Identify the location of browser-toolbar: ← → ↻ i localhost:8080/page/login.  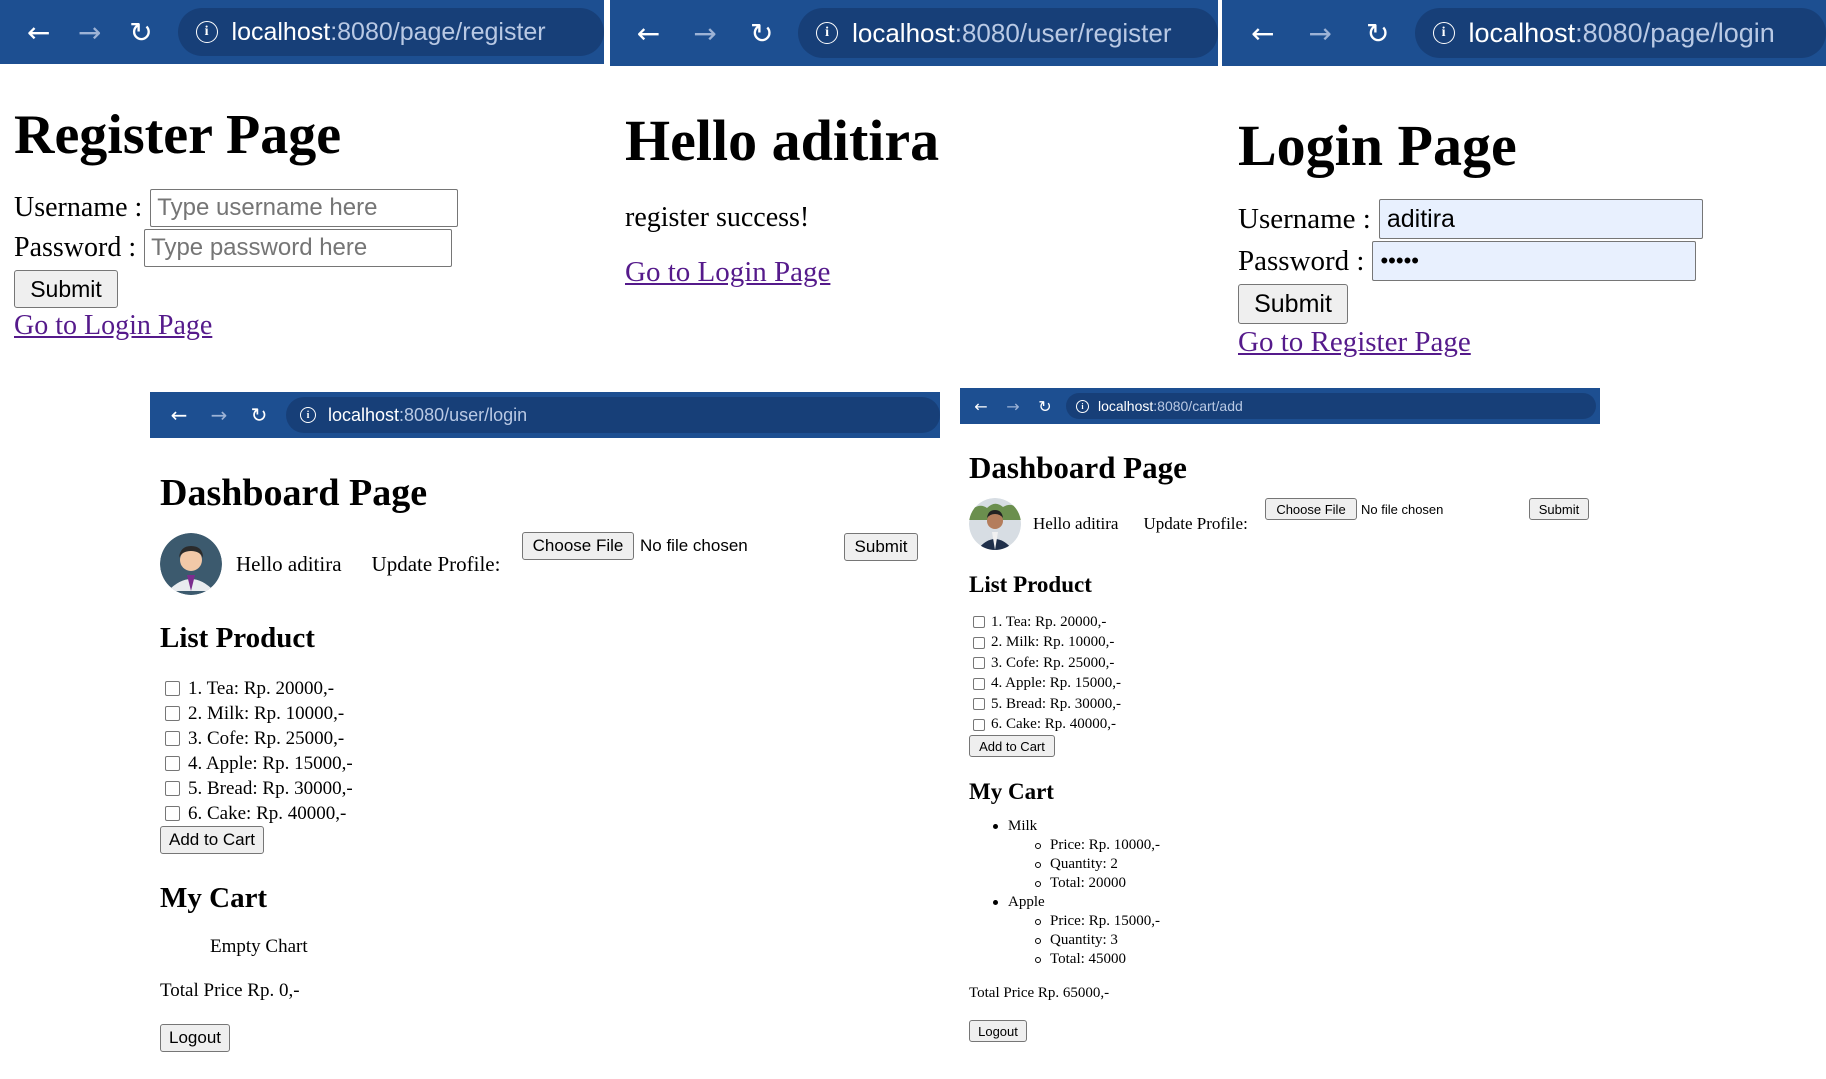
(1524, 33).